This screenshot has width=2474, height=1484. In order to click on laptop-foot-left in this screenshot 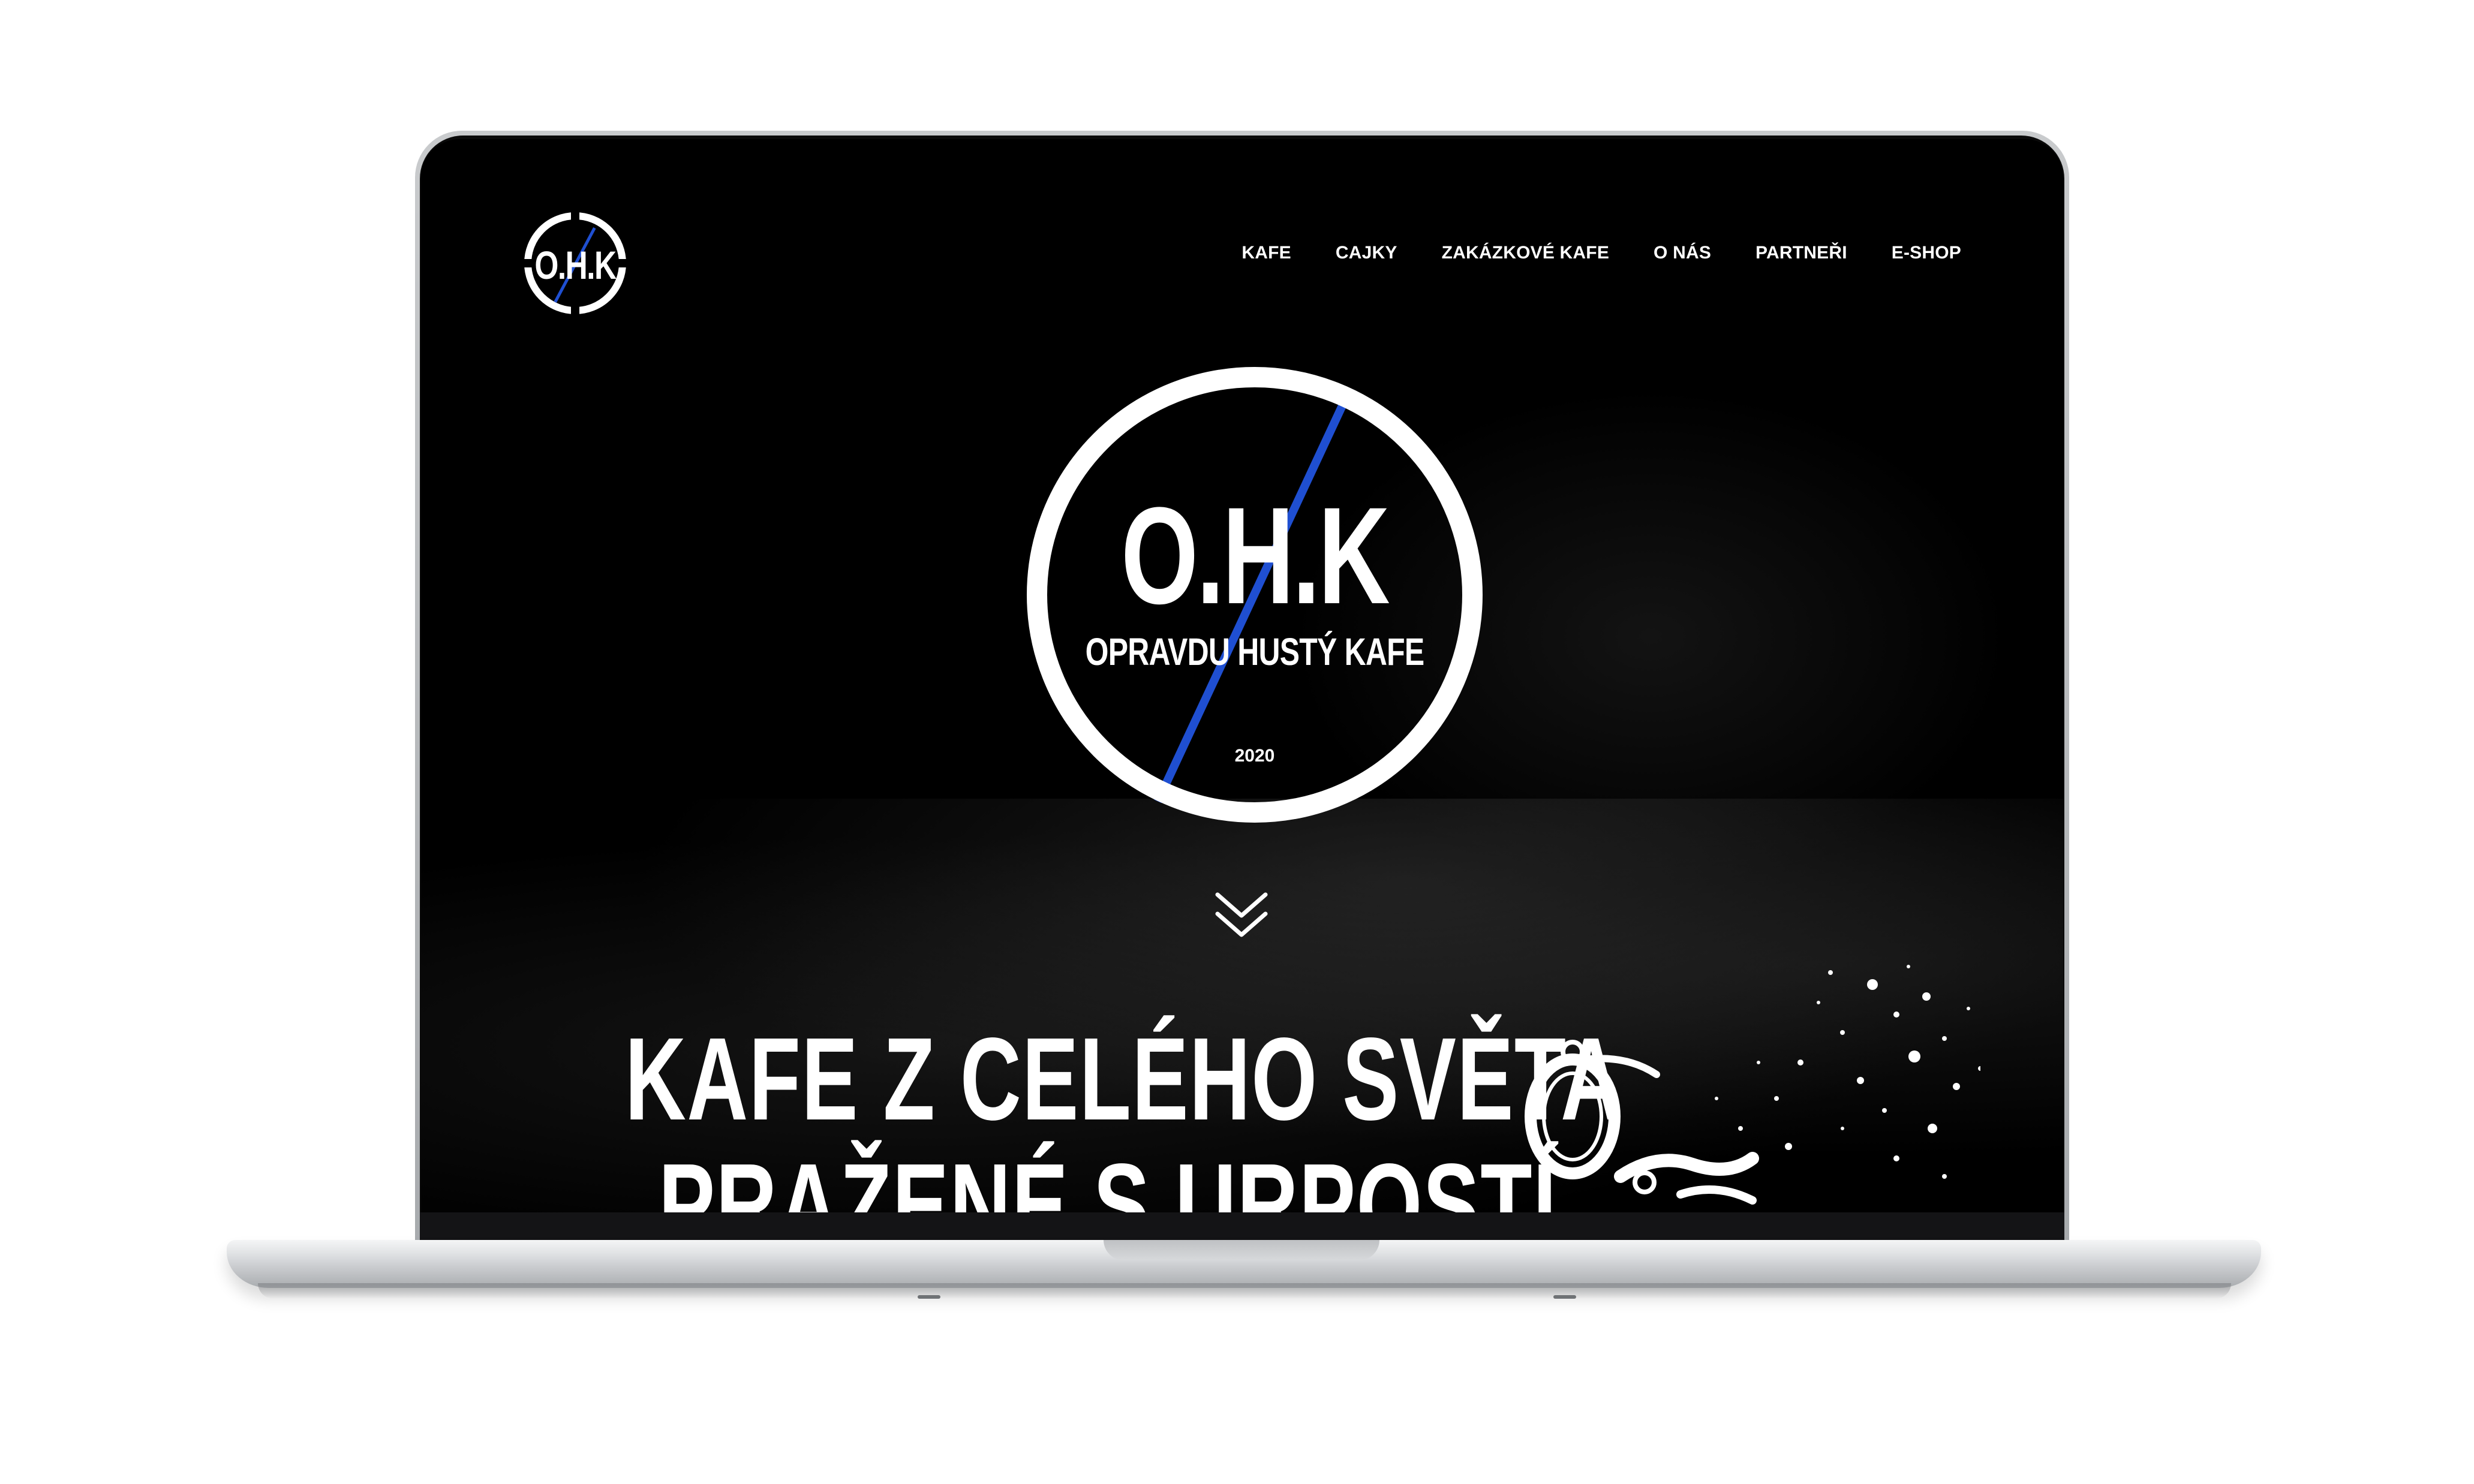, I will do `click(929, 1297)`.